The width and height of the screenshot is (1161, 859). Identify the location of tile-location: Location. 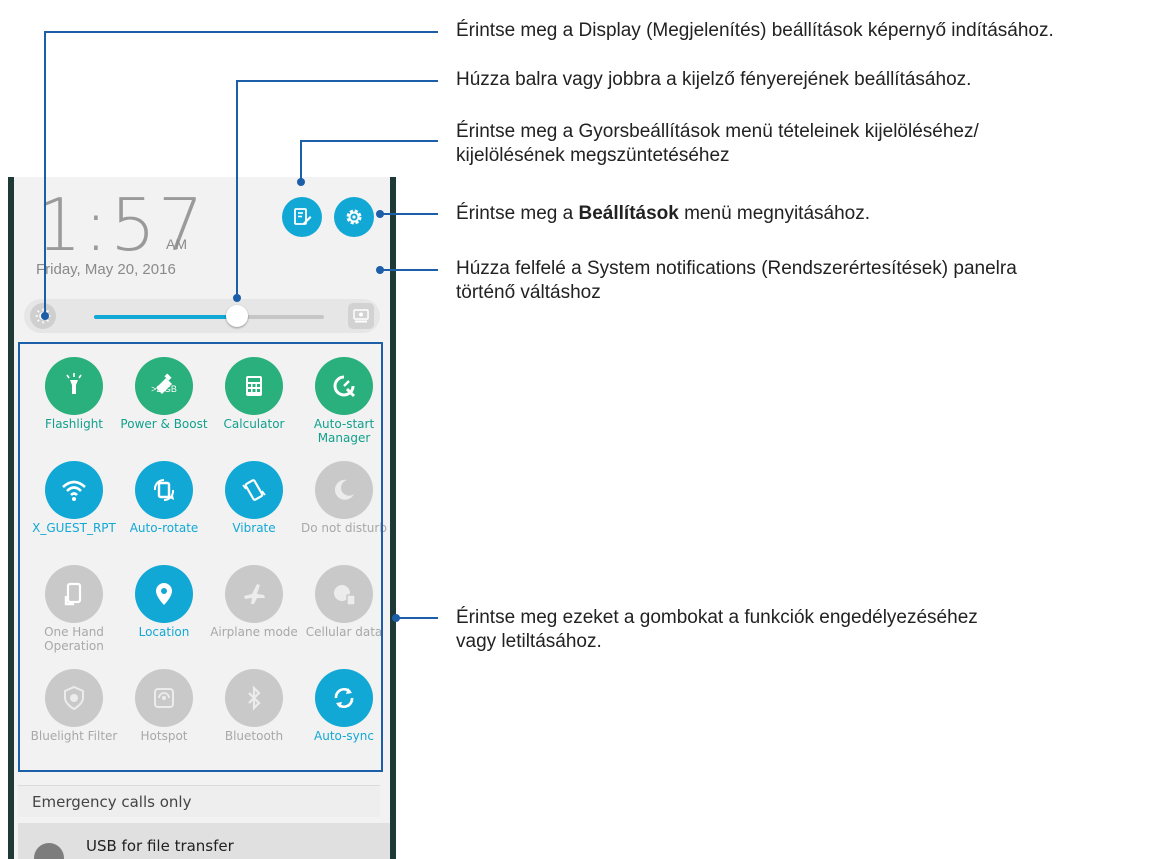
(164, 609).